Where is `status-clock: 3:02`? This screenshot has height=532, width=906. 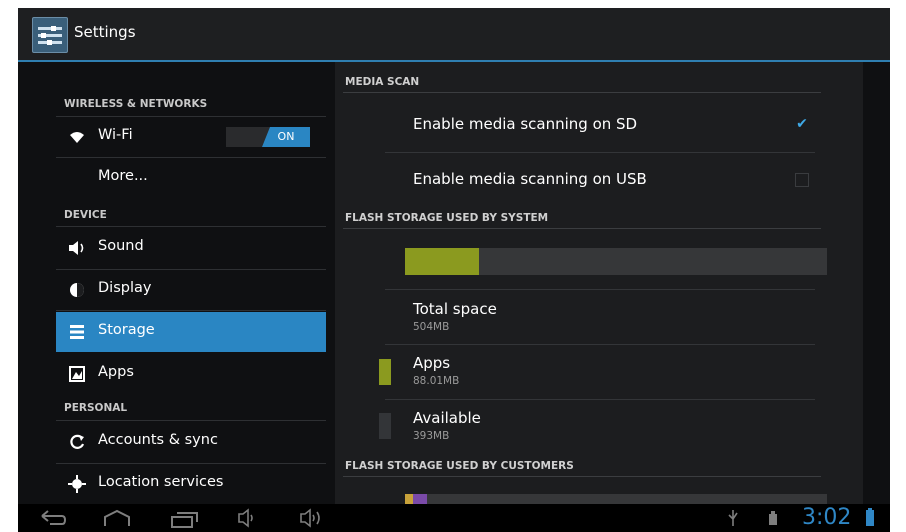
status-clock: 3:02 is located at coordinates (827, 517).